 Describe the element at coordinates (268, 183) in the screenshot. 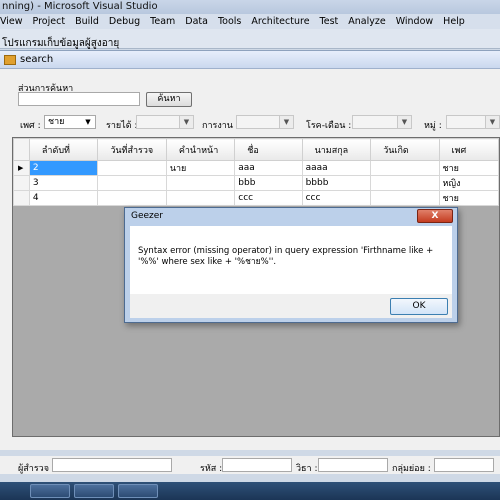

I see `cell-name: bbb` at that location.